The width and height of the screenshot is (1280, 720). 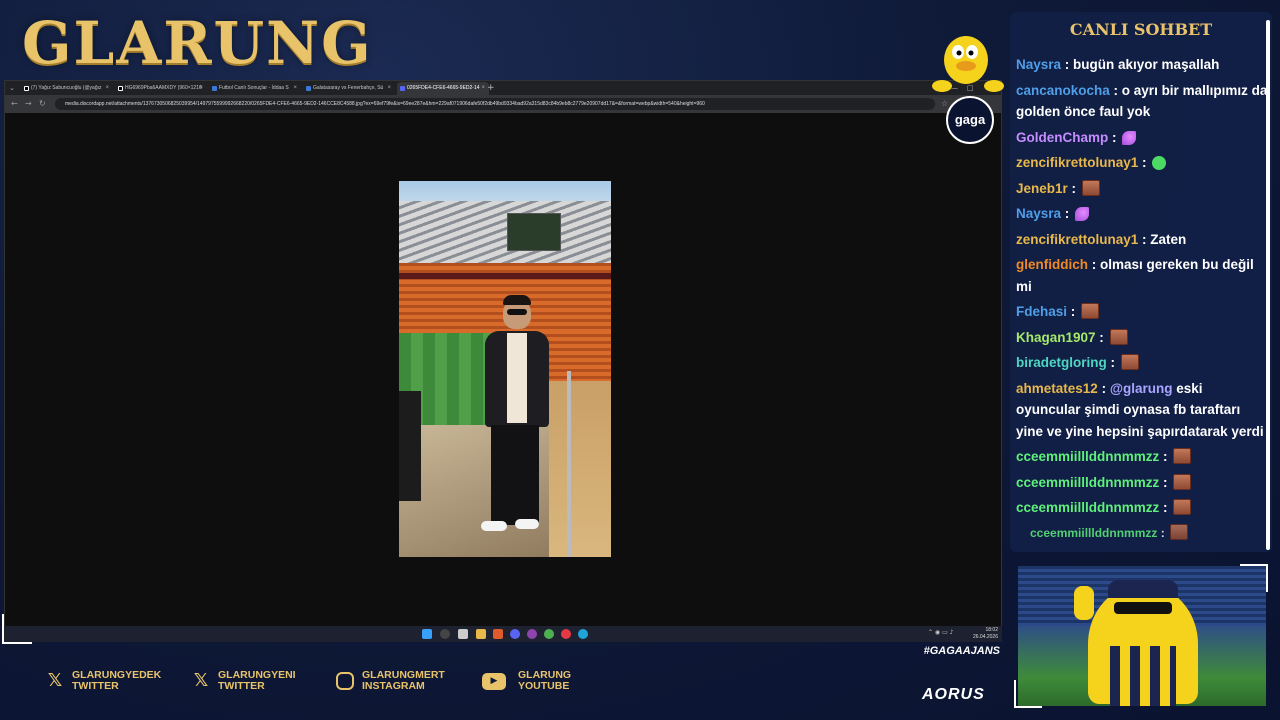 What do you see at coordinates (942, 86) in the screenshot?
I see `mascot-hand` at bounding box center [942, 86].